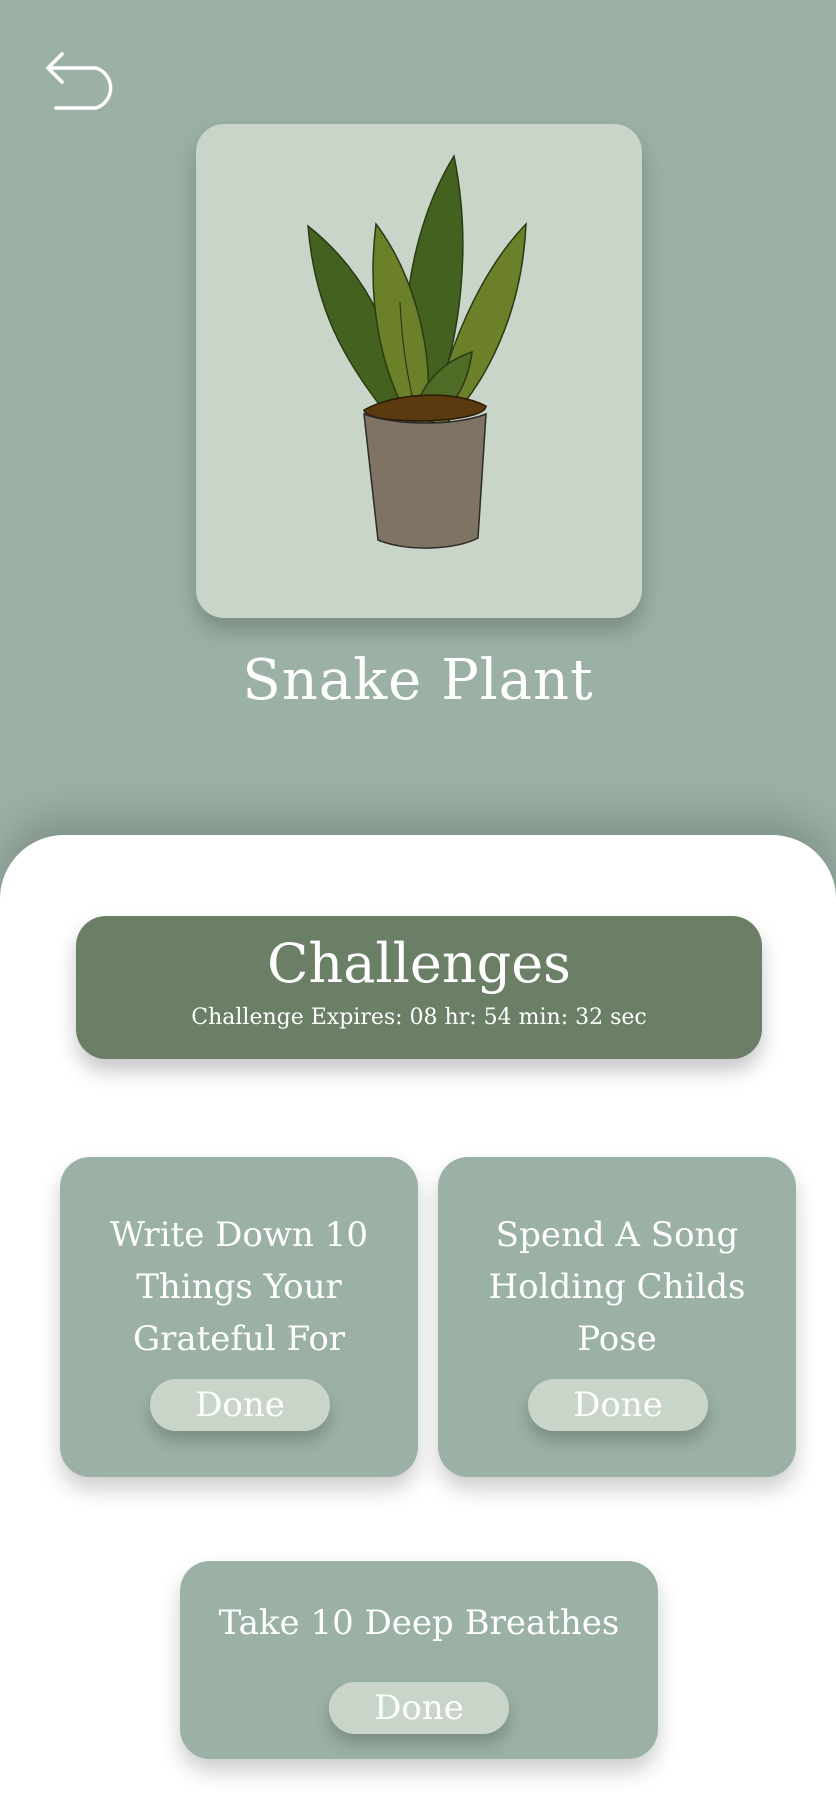 The width and height of the screenshot is (836, 1814). What do you see at coordinates (419, 1623) in the screenshot?
I see `challenge-text: Take 10 Deep Breathes` at bounding box center [419, 1623].